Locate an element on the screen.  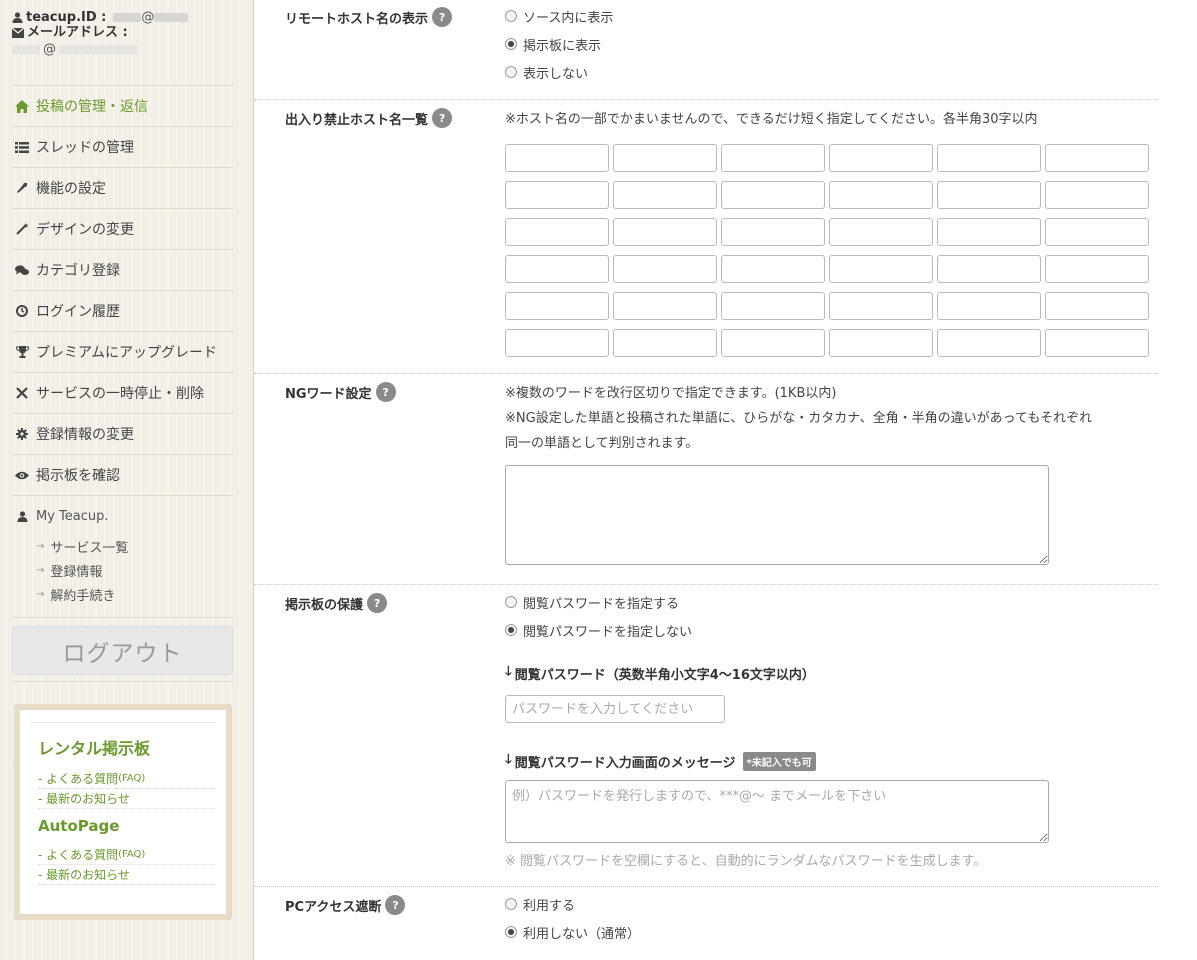
banned-hosts-label: 出入り禁止ホスト名一覧 is located at coordinates (357, 120).